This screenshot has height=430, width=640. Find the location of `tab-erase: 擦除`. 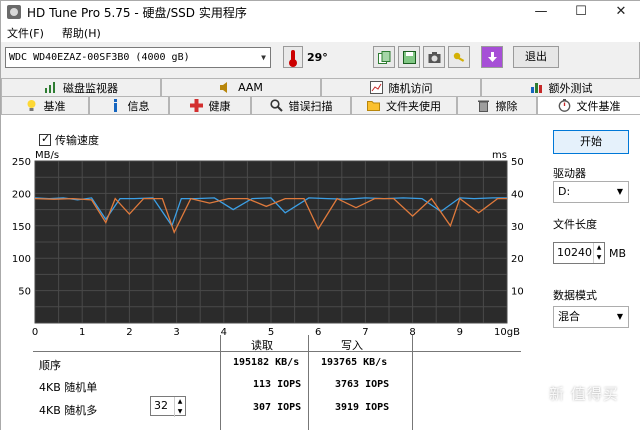

tab-erase: 擦除 is located at coordinates (497, 105).